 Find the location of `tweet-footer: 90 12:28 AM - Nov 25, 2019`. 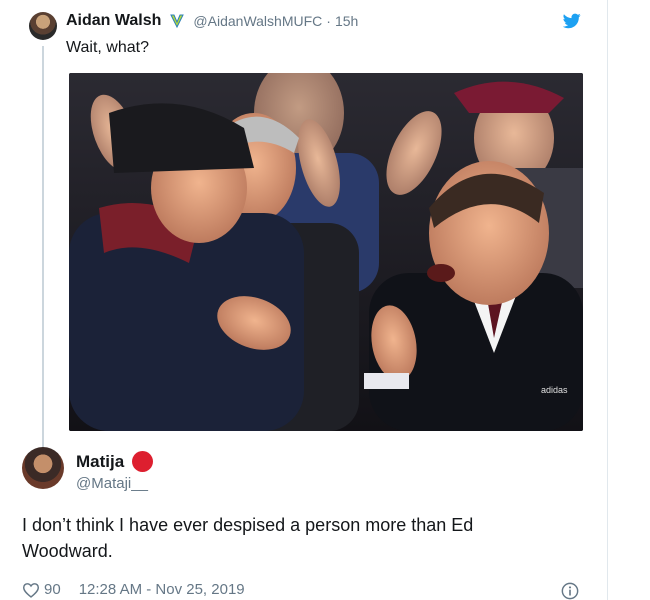

tweet-footer: 90 12:28 AM - Nov 25, 2019 is located at coordinates (133, 589).